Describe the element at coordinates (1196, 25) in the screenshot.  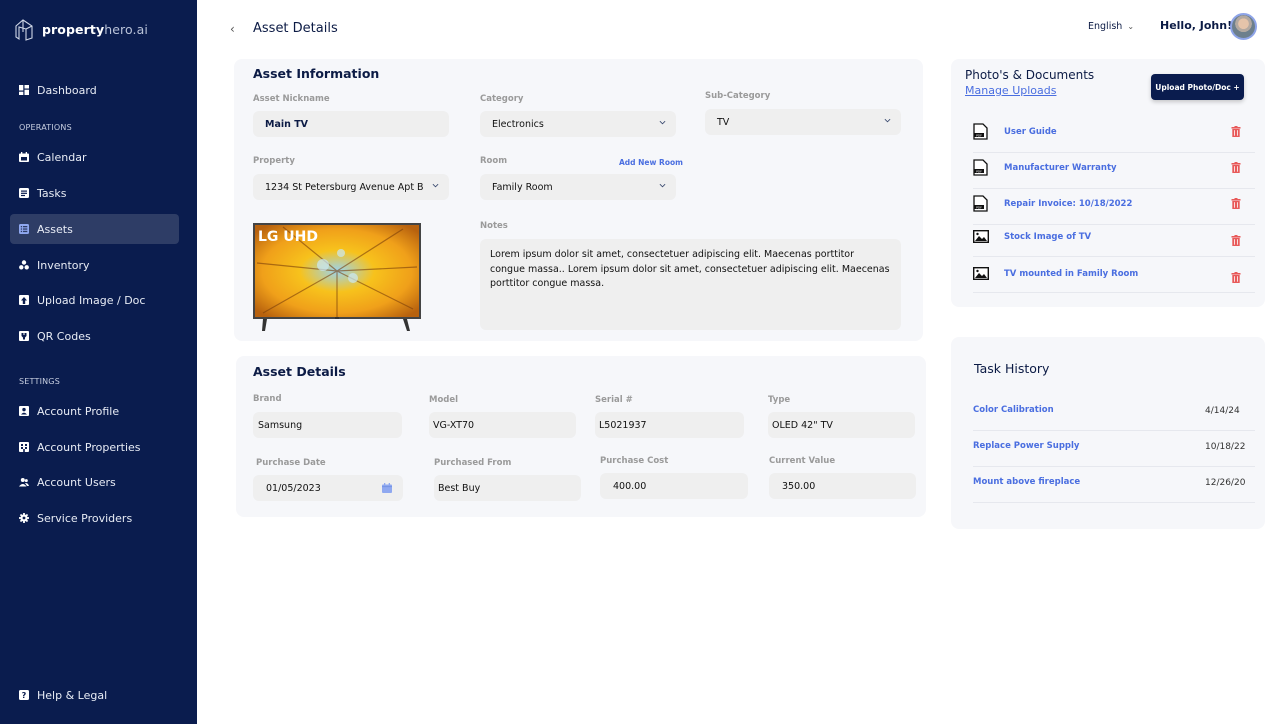
I see `greeting: Hello, John!` at that location.